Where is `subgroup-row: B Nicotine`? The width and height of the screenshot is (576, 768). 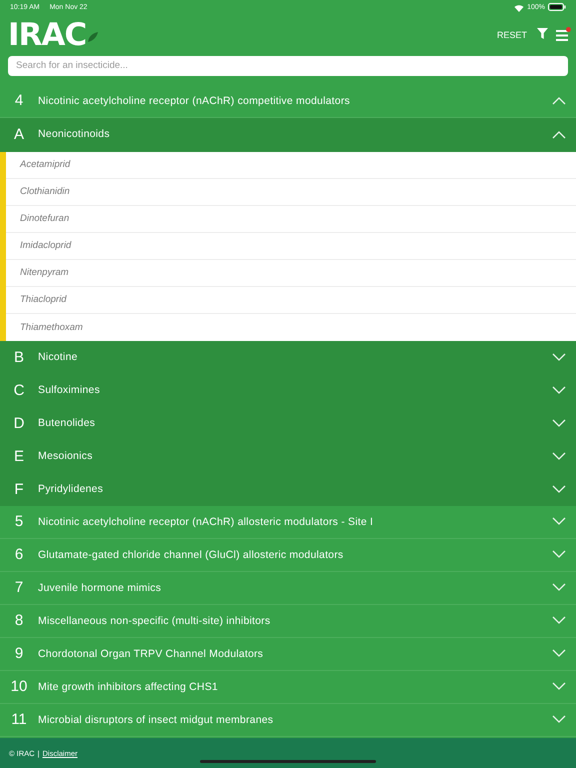 subgroup-row: B Nicotine is located at coordinates (288, 357).